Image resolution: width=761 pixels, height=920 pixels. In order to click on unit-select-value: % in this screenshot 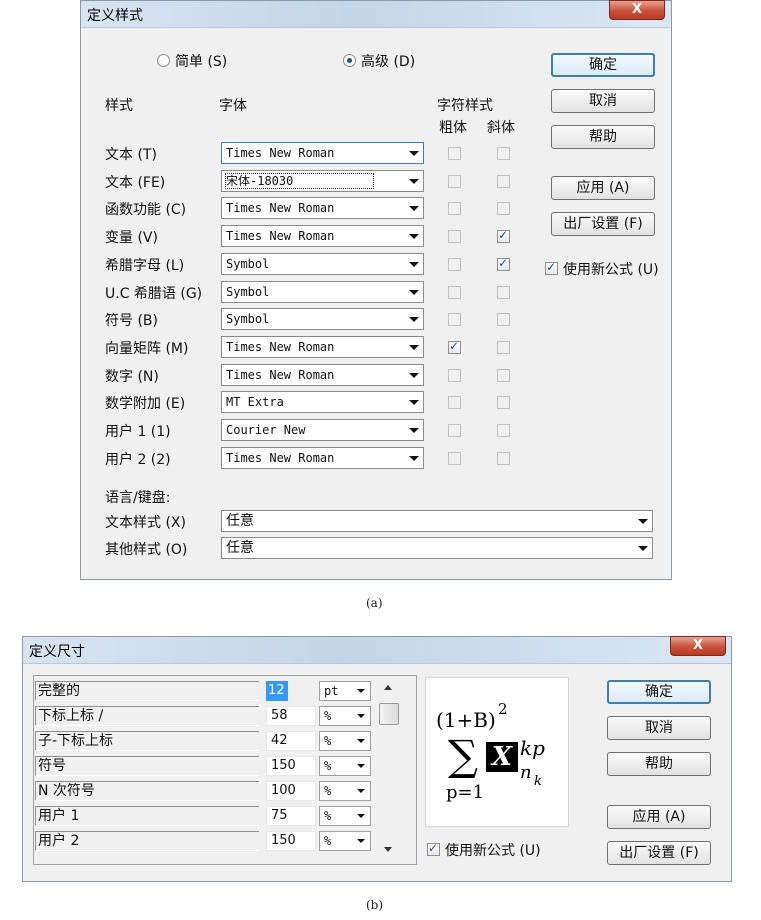, I will do `click(328, 816)`.